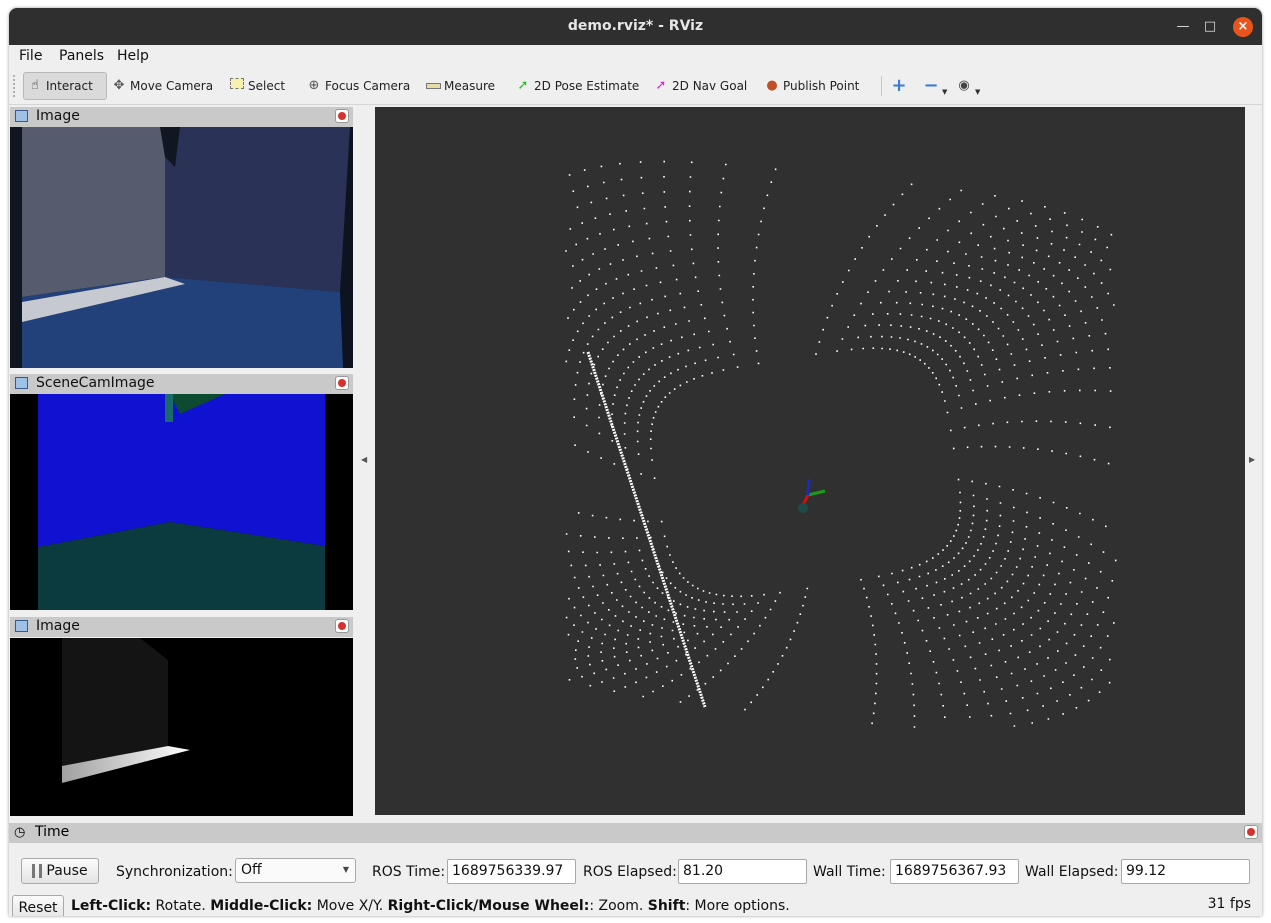  Describe the element at coordinates (1210, 27) in the screenshot. I see `maximize-icon: □` at that location.